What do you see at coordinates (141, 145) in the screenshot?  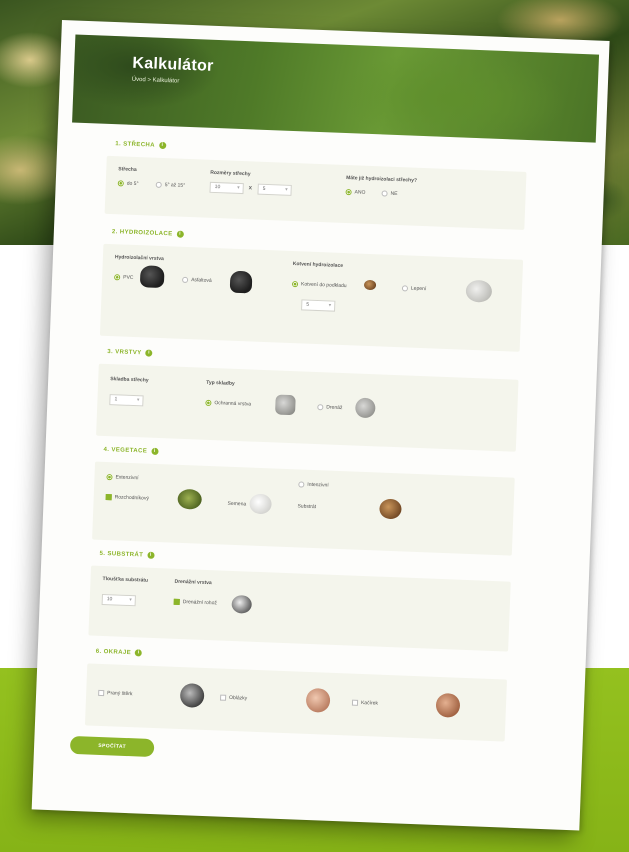 I see `section-title-roof: 1. STŘECHA i` at bounding box center [141, 145].